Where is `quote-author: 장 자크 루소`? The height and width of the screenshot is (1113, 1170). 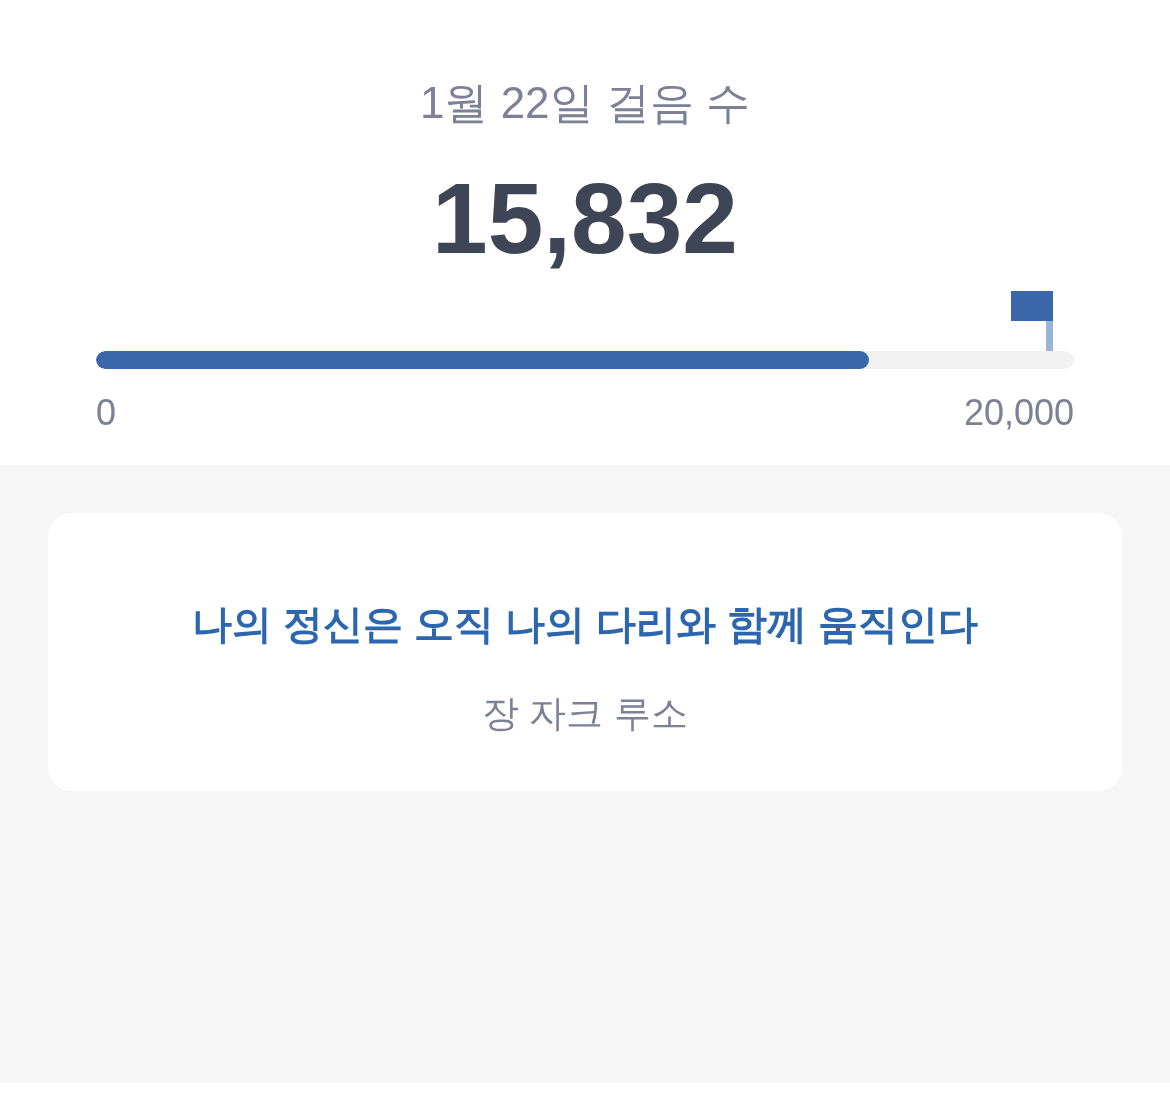 quote-author: 장 자크 루소 is located at coordinates (585, 714).